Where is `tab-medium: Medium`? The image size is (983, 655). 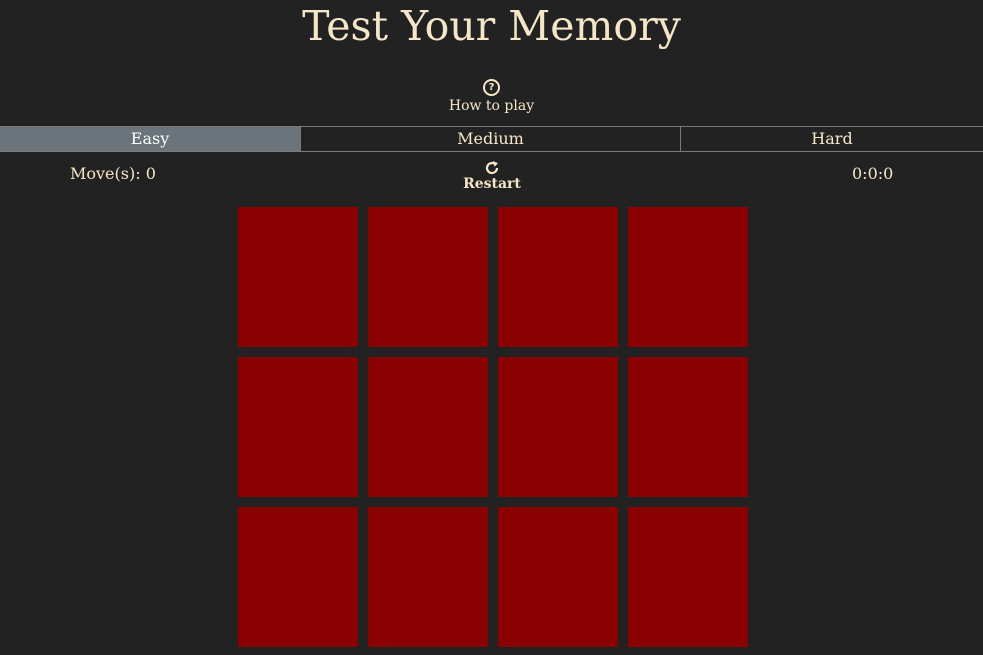
tab-medium: Medium is located at coordinates (491, 139).